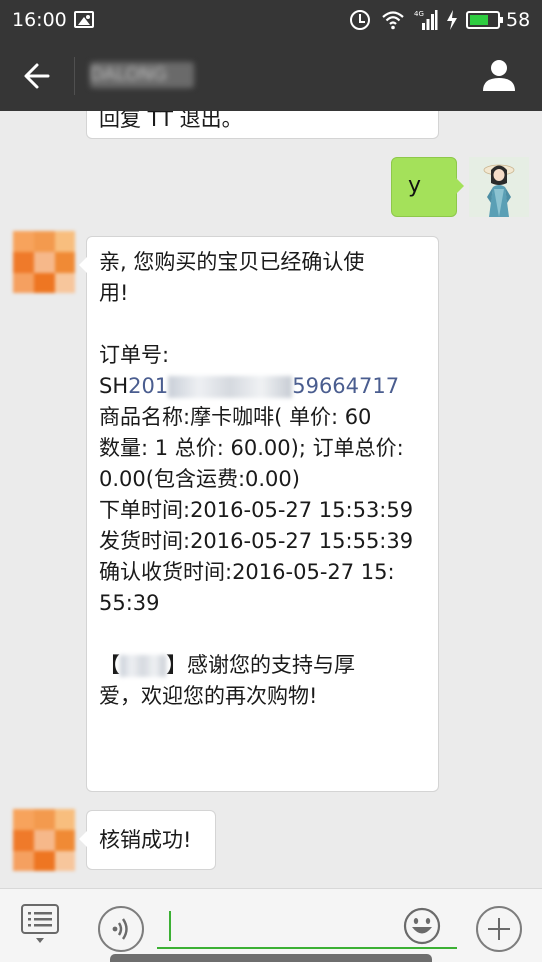  What do you see at coordinates (208, 696) in the screenshot?
I see `thanks-line: 爱，欢迎您的再次购物!` at bounding box center [208, 696].